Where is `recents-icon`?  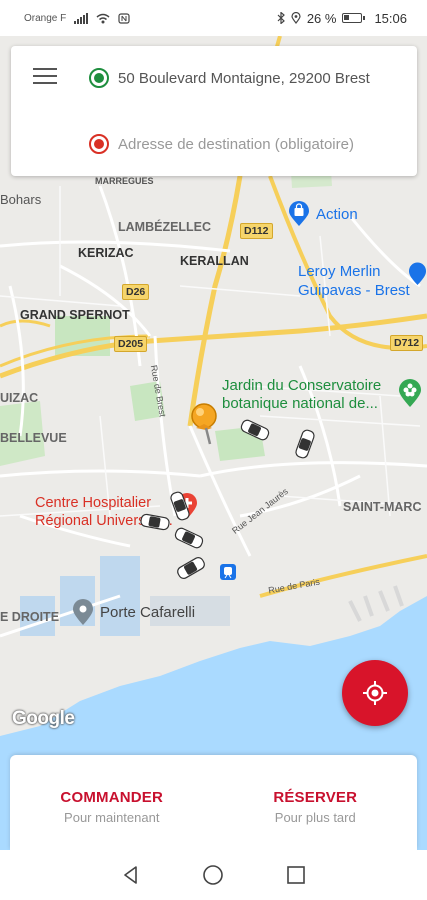 recents-icon is located at coordinates (296, 875).